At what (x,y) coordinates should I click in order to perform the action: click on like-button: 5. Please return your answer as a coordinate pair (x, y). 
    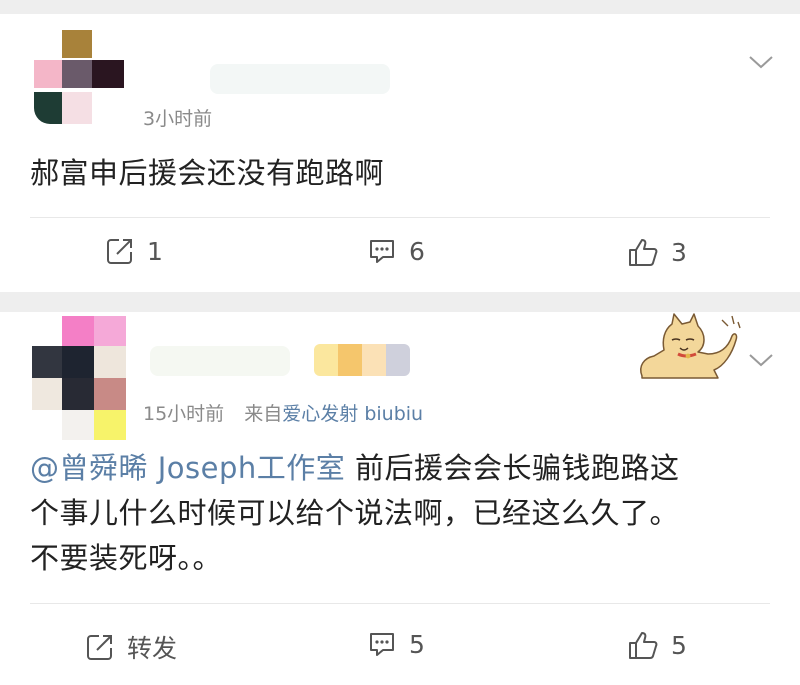
    Looking at the image, I should click on (657, 645).